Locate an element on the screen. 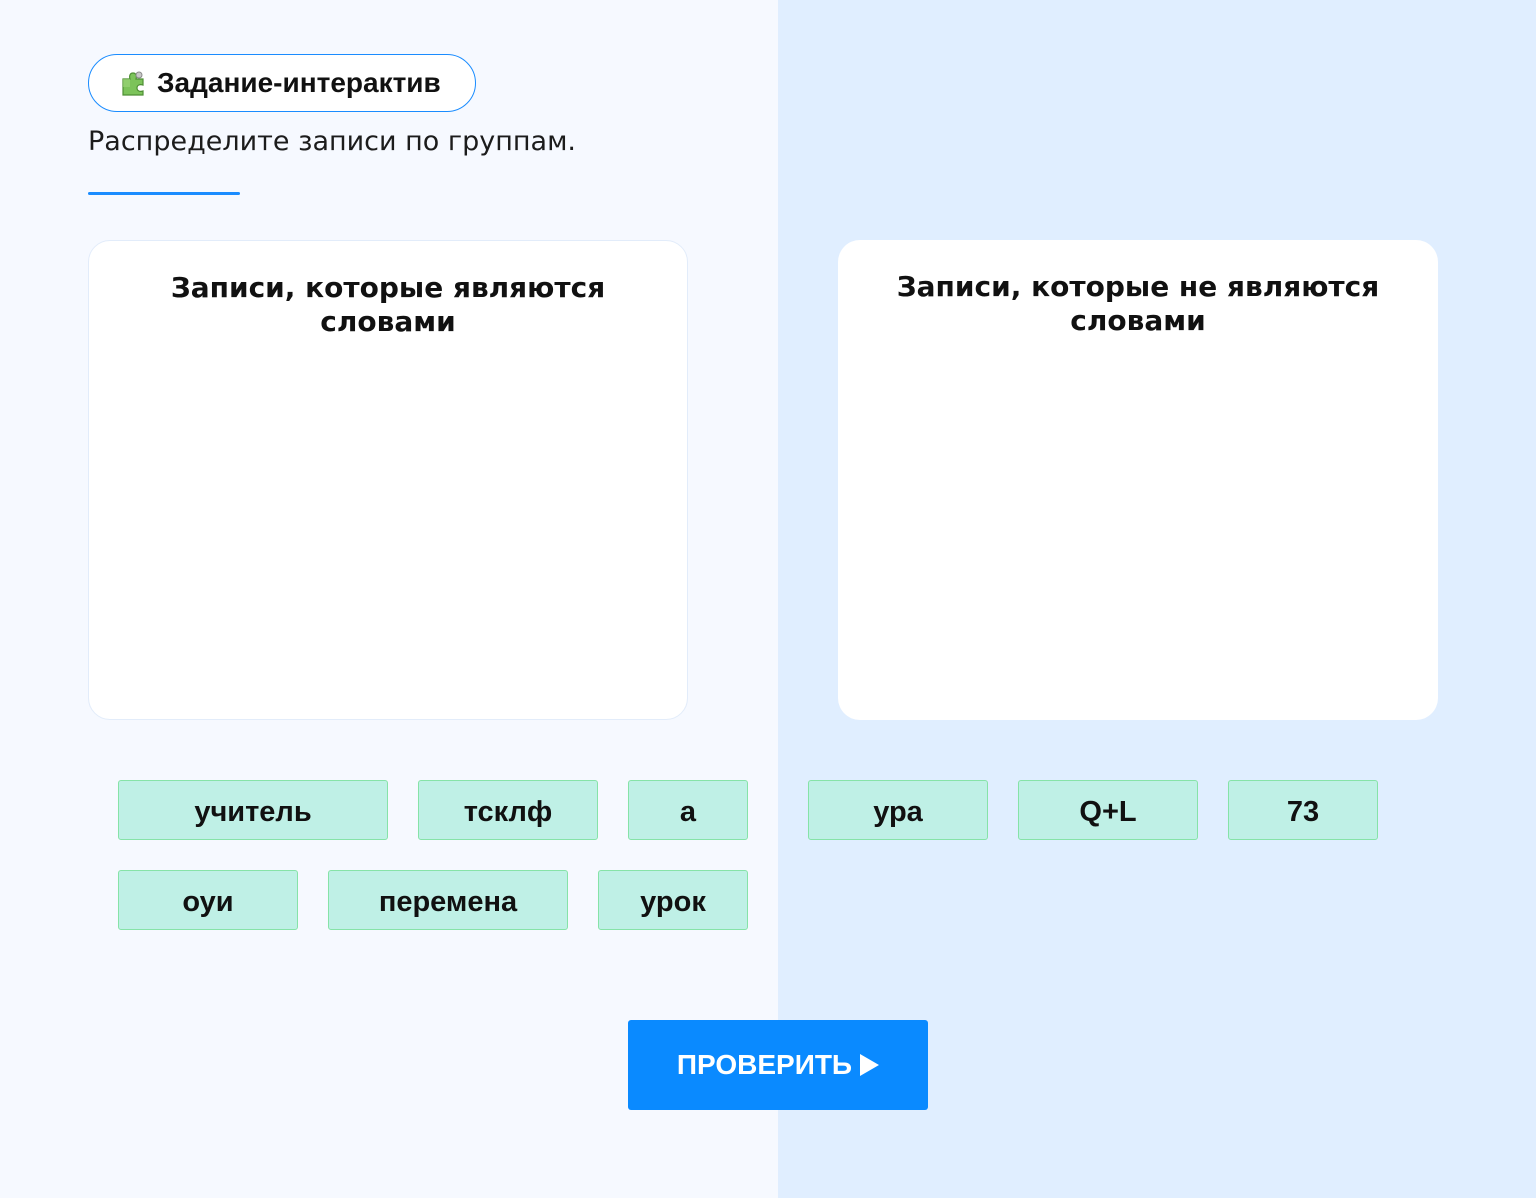  instruction-text: Распределите записи по группам. is located at coordinates (332, 141).